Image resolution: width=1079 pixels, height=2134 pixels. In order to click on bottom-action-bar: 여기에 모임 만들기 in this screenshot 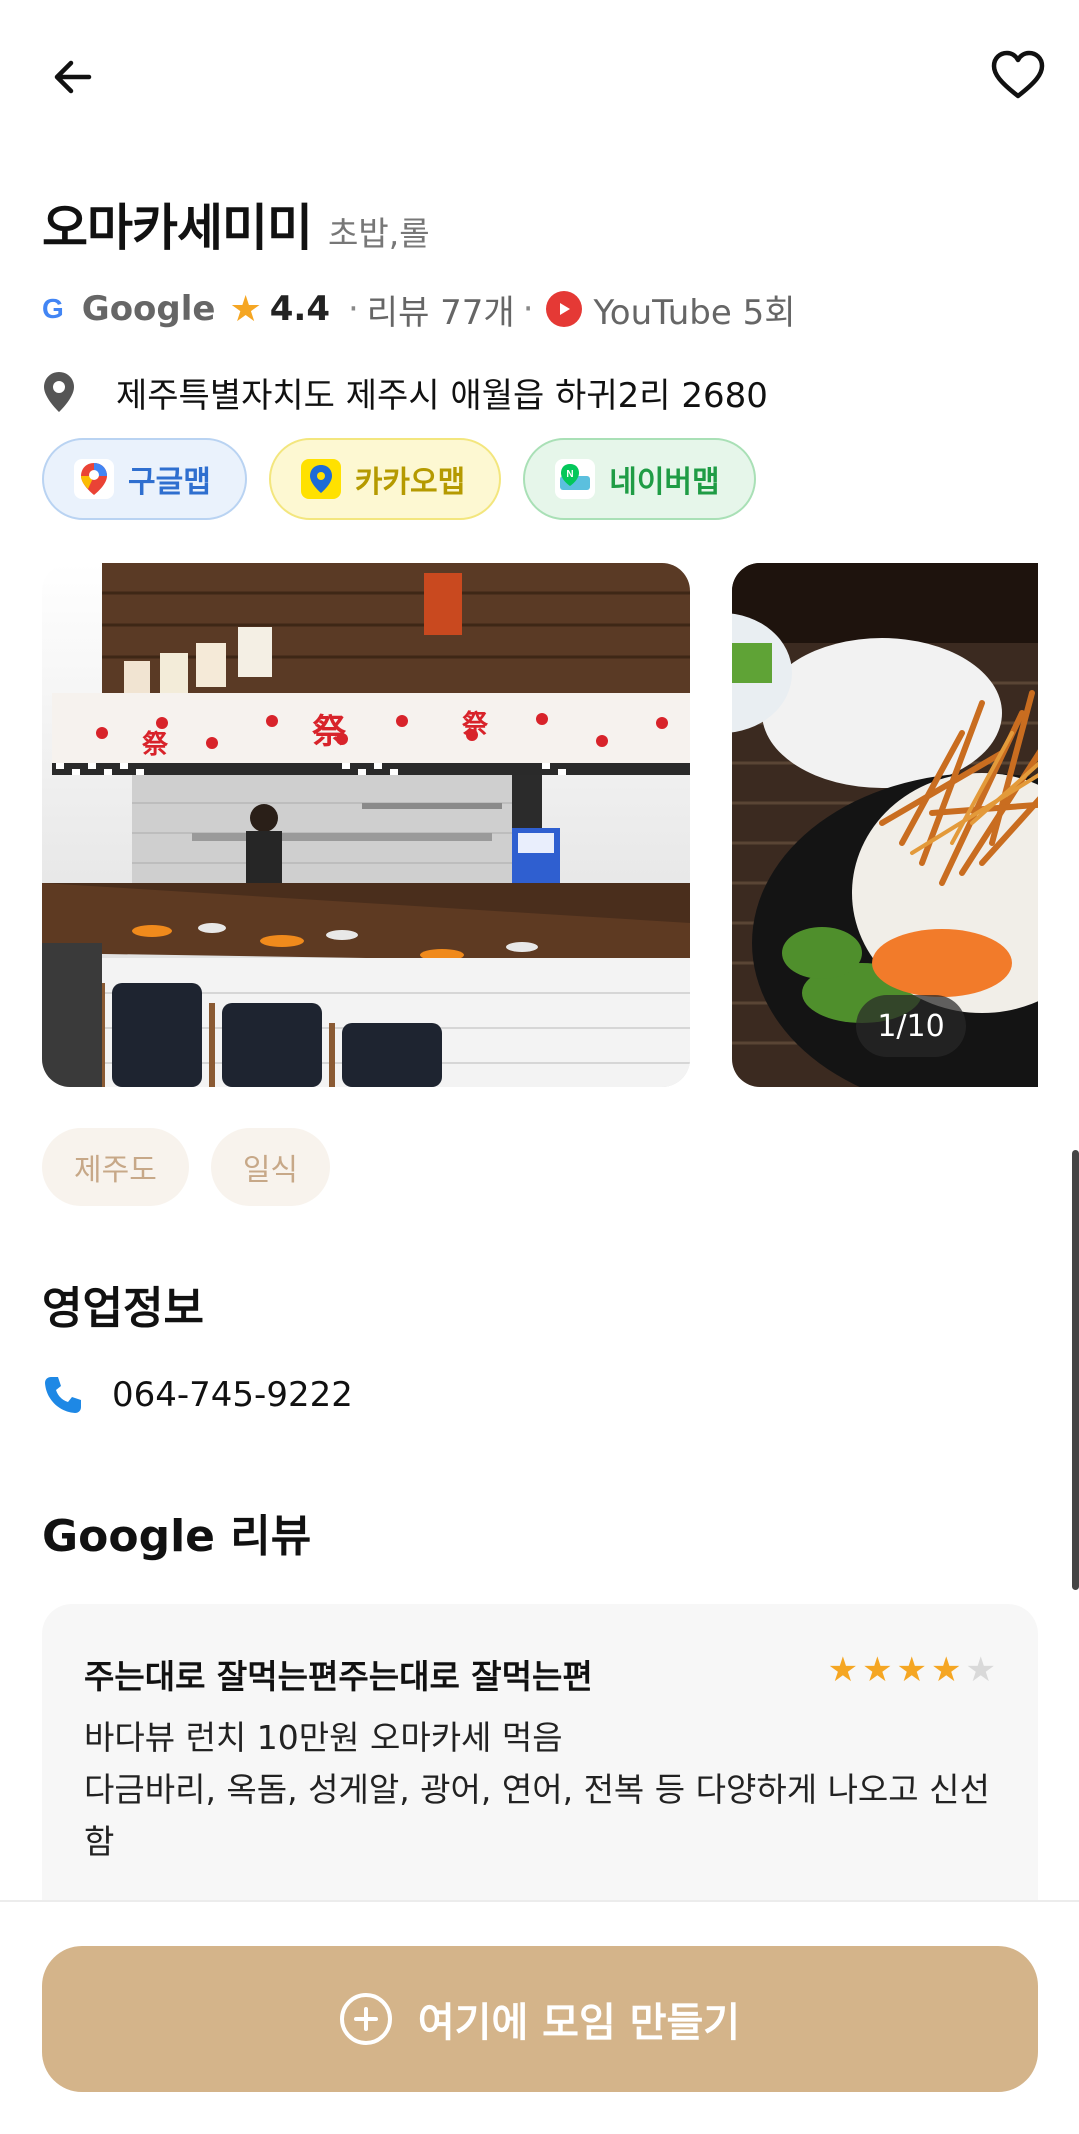, I will do `click(539, 2017)`.